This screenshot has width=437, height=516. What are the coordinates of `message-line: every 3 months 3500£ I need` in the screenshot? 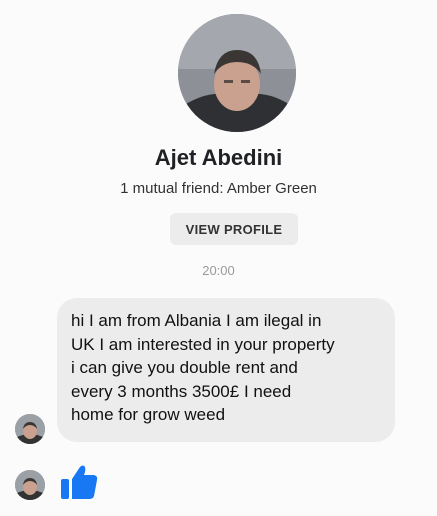 It's located at (181, 391).